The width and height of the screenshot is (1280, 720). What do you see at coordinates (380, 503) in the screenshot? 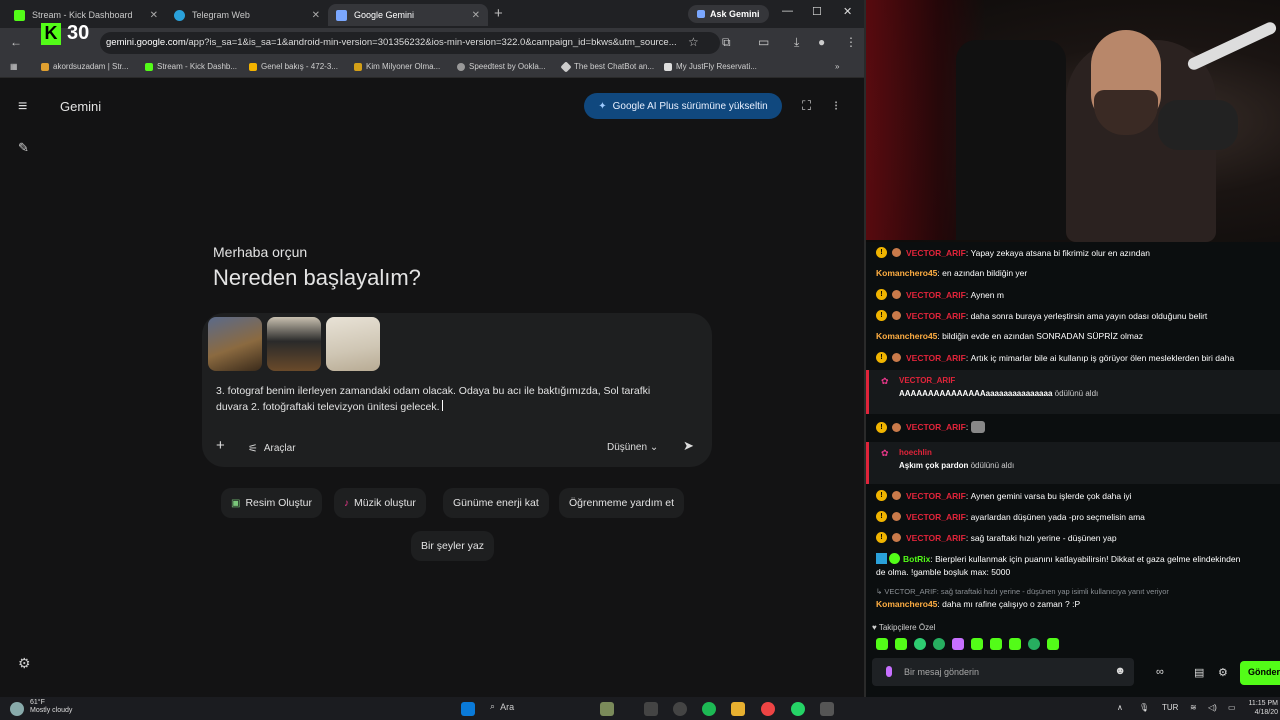
I see `chip-create-music: ♪ Müzik oluştur` at bounding box center [380, 503].